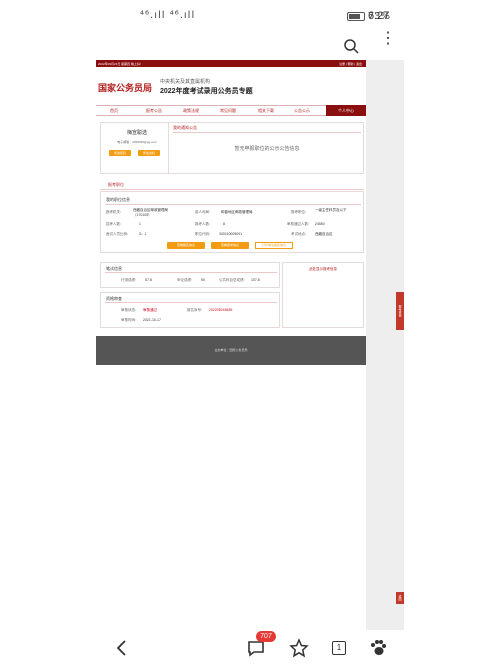 The width and height of the screenshot is (500, 666). Describe the element at coordinates (140, 224) in the screenshot. I see `field-value: 1` at that location.